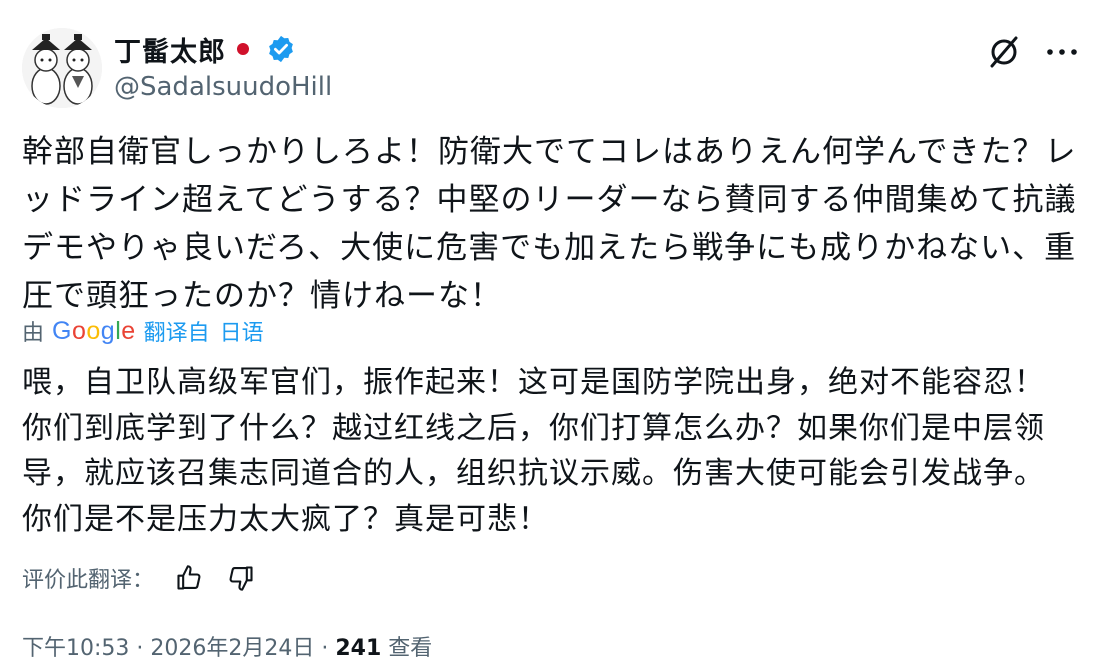  I want to click on grok-icon, so click(1004, 52).